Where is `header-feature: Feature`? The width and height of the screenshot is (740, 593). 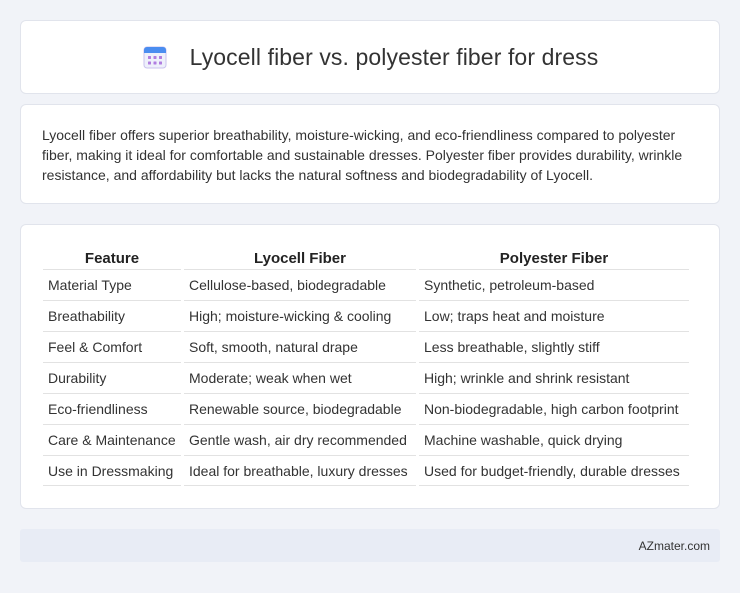 header-feature: Feature is located at coordinates (112, 258).